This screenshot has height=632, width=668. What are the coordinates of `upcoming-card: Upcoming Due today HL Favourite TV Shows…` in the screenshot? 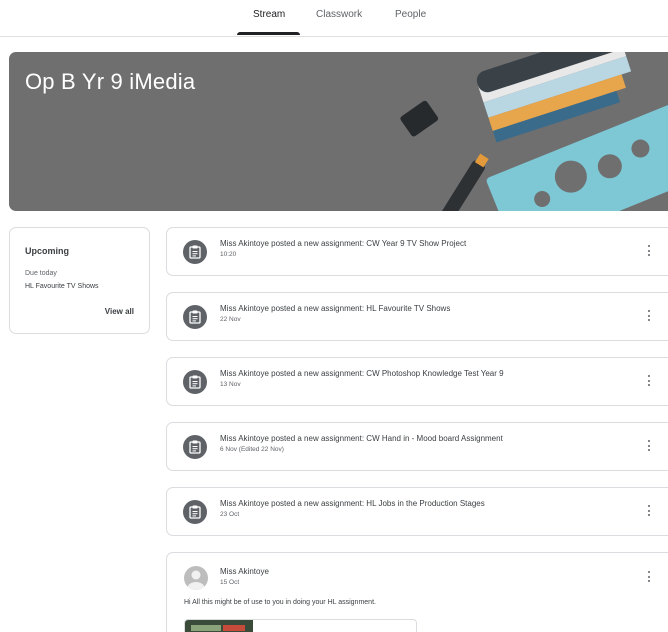 It's located at (79, 280).